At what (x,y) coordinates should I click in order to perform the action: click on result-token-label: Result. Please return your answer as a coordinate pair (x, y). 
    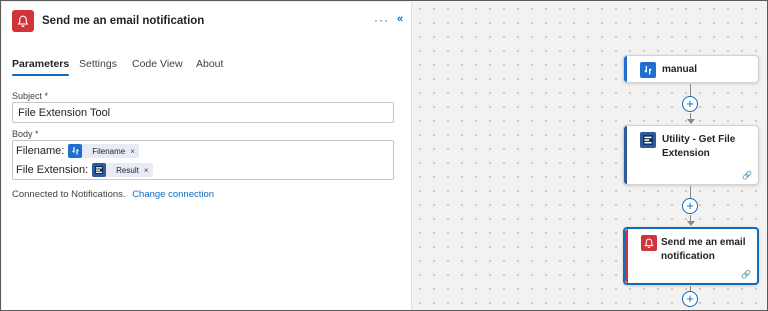
    Looking at the image, I should click on (127, 170).